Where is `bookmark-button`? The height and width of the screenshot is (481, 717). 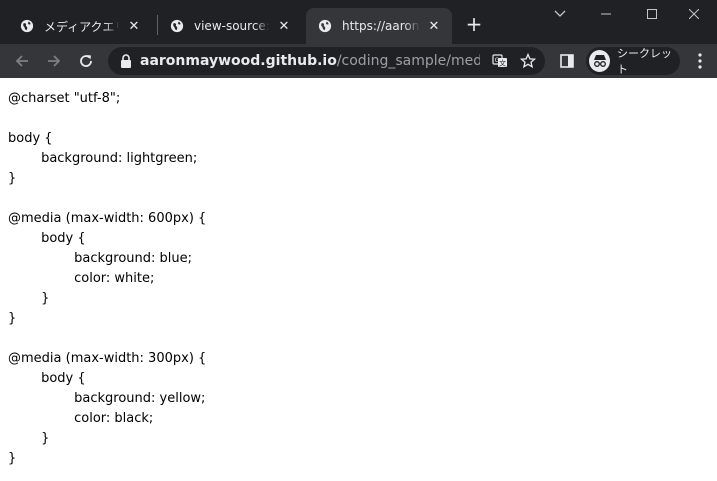 bookmark-button is located at coordinates (528, 61).